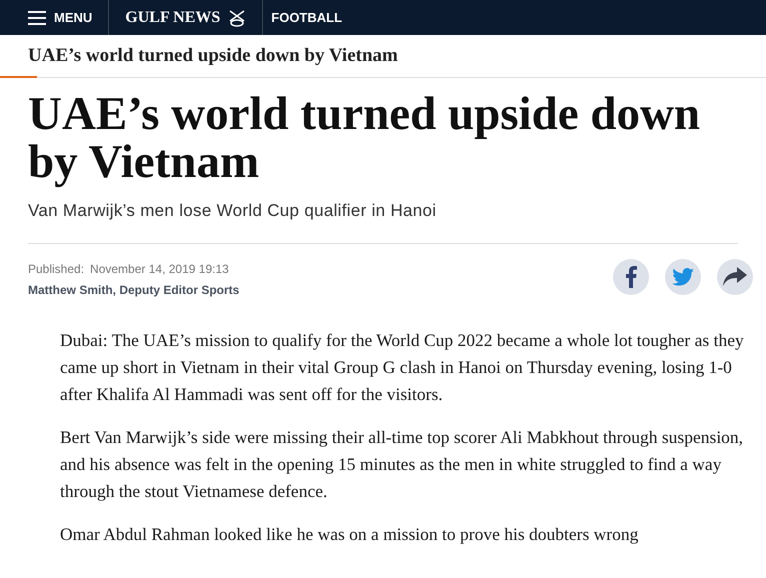  Describe the element at coordinates (233, 211) in the screenshot. I see `subtitle: Van Marwijk’s men lose World Cup qualifier in Hanoi` at that location.